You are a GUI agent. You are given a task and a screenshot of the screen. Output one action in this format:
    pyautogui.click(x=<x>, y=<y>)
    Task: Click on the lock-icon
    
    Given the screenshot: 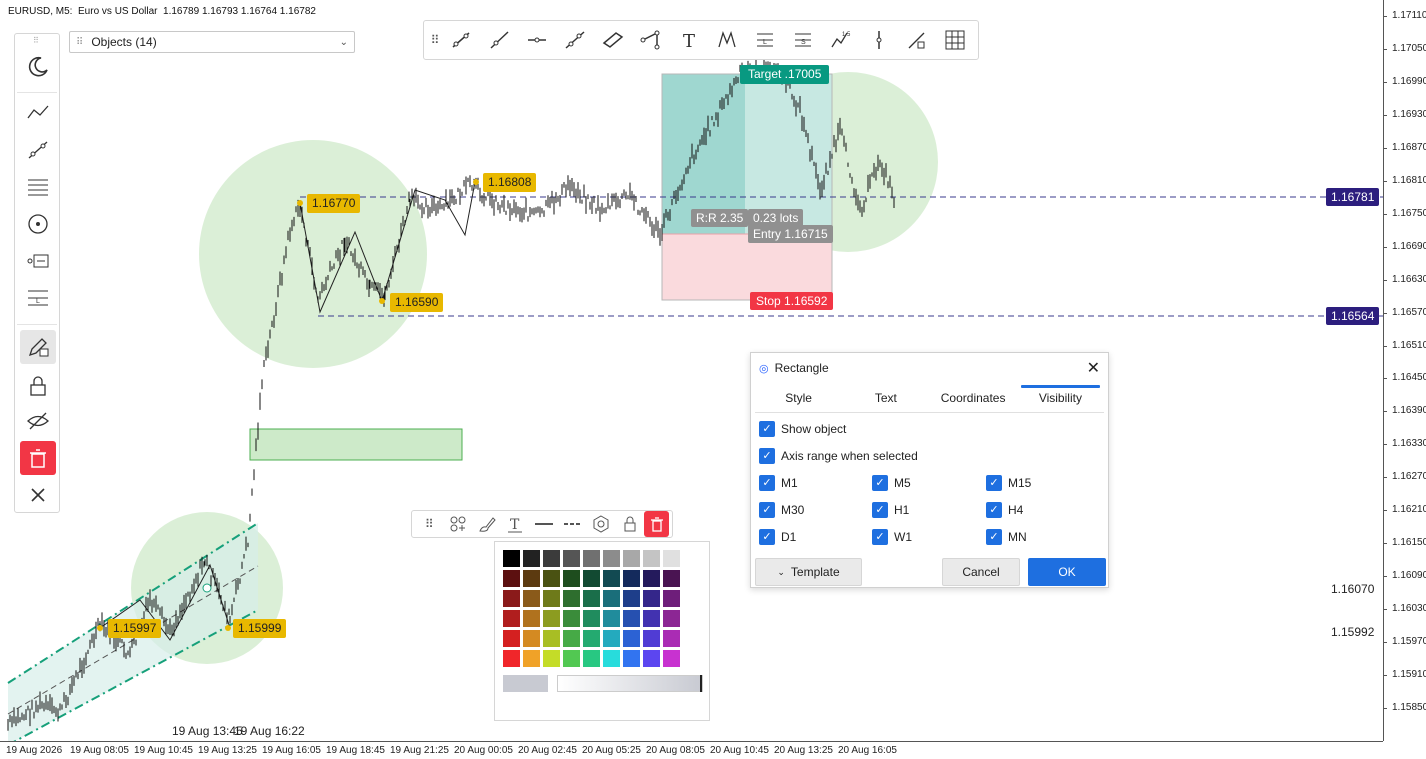 What is the action you would take?
    pyautogui.click(x=38, y=386)
    